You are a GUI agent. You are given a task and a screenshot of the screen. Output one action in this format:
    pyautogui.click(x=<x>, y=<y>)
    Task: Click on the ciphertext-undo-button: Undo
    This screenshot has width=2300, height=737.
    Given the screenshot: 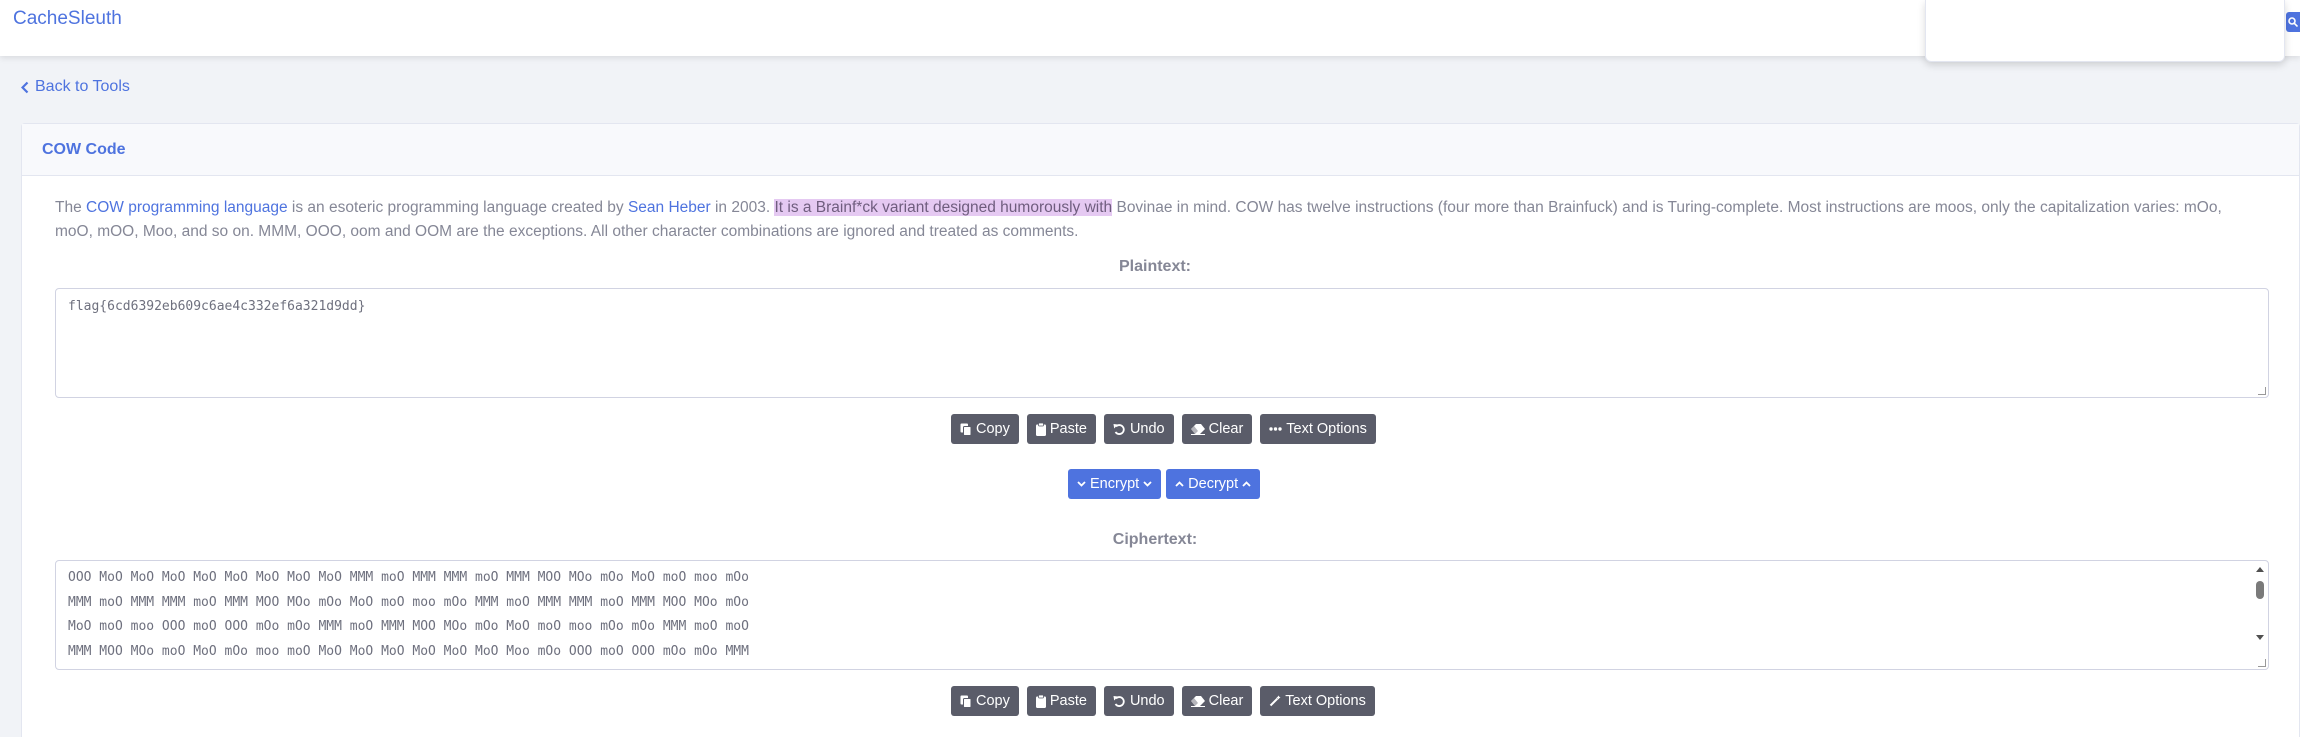 What is the action you would take?
    pyautogui.click(x=1138, y=701)
    